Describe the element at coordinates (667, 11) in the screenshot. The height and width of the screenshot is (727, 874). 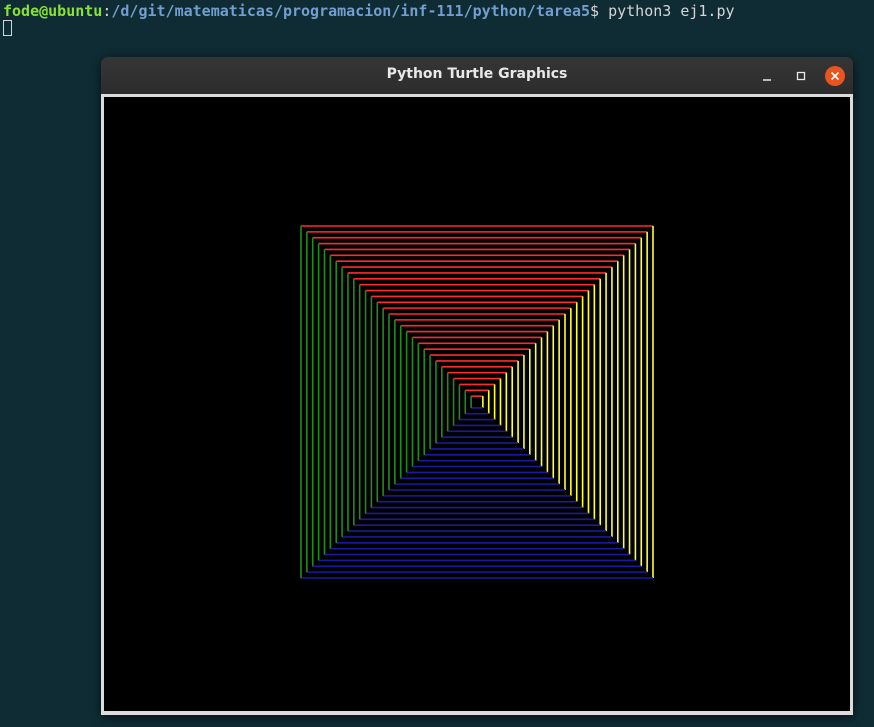
I see `terminal-command: python3 ej1.py` at that location.